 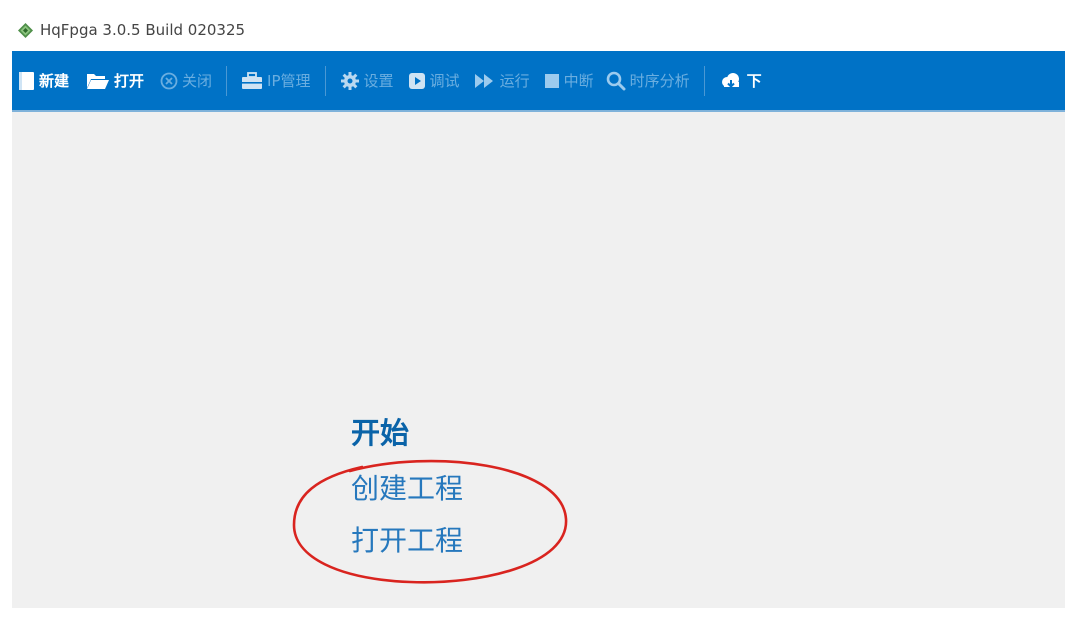 What do you see at coordinates (98, 81) in the screenshot?
I see `folder-open-icon` at bounding box center [98, 81].